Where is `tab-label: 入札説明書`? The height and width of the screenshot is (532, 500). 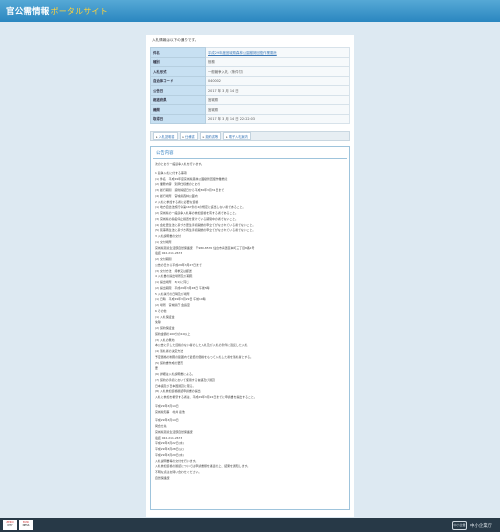
tab-label: 入札説明書 is located at coordinates (166, 136).